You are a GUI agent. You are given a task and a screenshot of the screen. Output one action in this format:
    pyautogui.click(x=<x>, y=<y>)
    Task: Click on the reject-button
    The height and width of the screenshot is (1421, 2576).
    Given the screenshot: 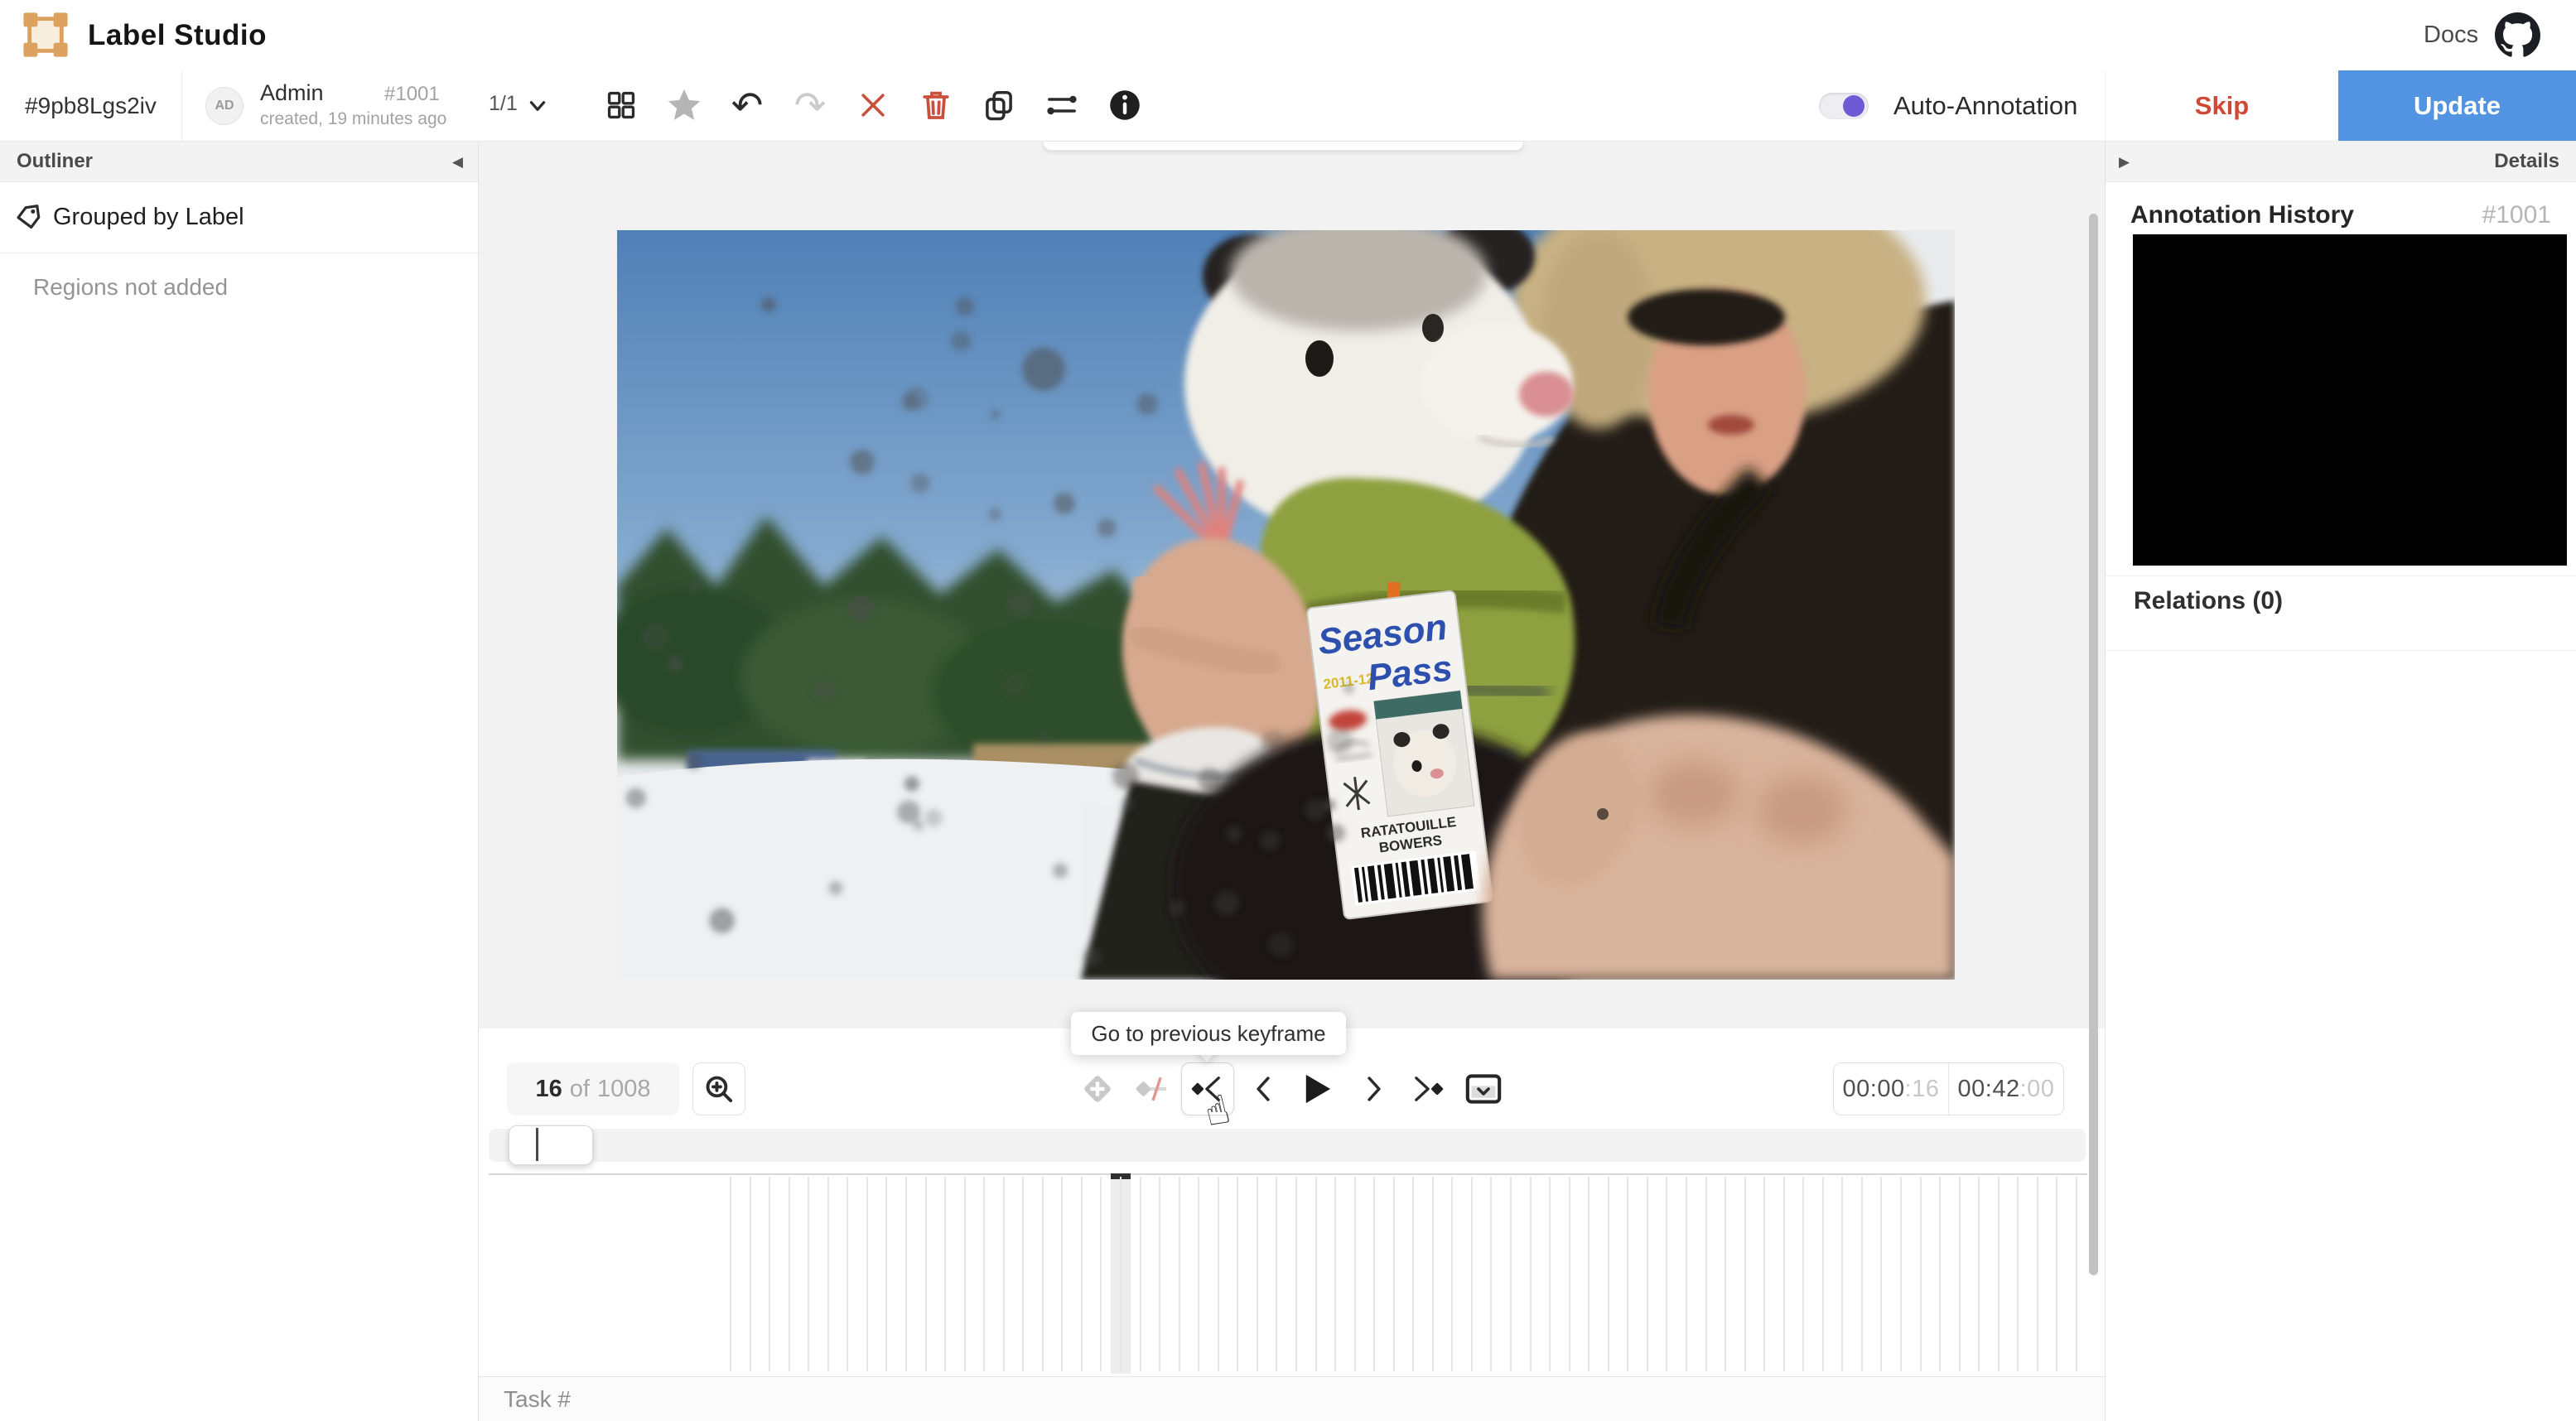 What is the action you would take?
    pyautogui.click(x=873, y=105)
    